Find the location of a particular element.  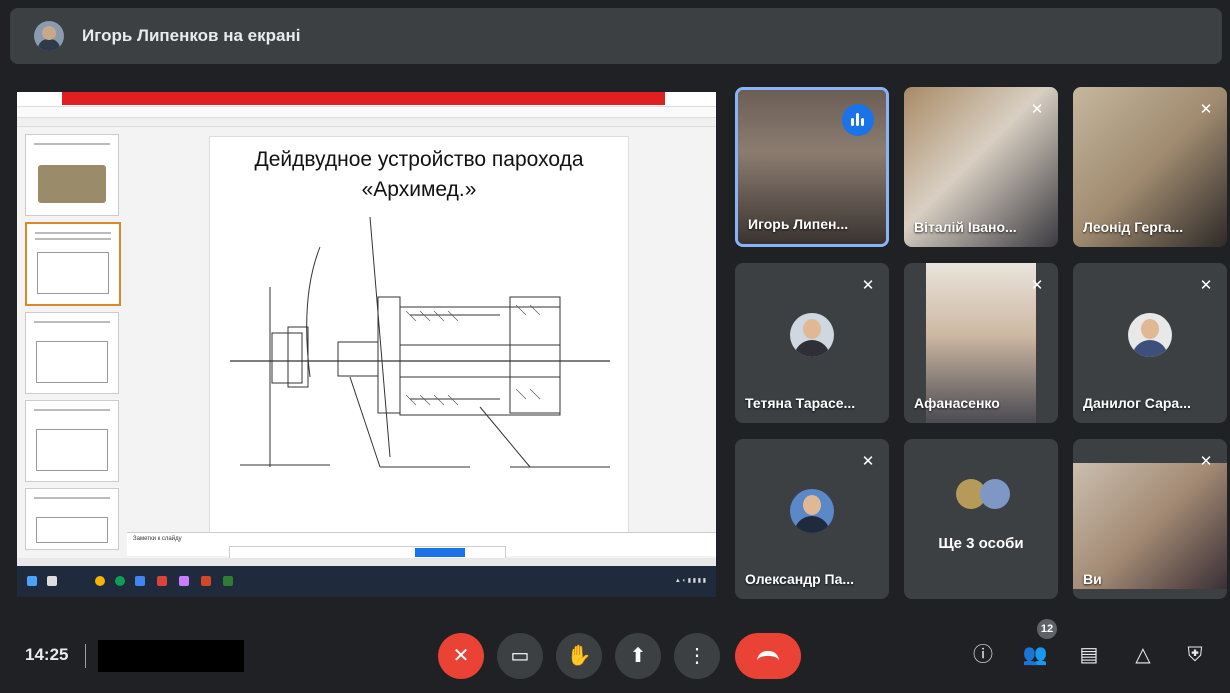

present-button: ⬆ is located at coordinates (638, 656).